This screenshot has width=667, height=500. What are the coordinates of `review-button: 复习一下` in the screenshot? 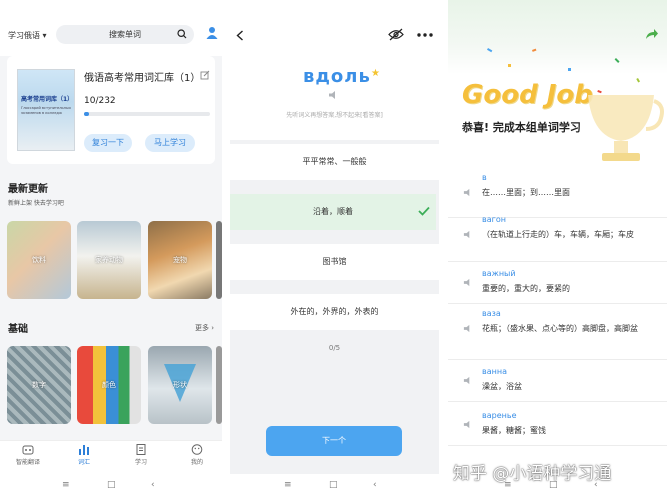 It's located at (108, 143).